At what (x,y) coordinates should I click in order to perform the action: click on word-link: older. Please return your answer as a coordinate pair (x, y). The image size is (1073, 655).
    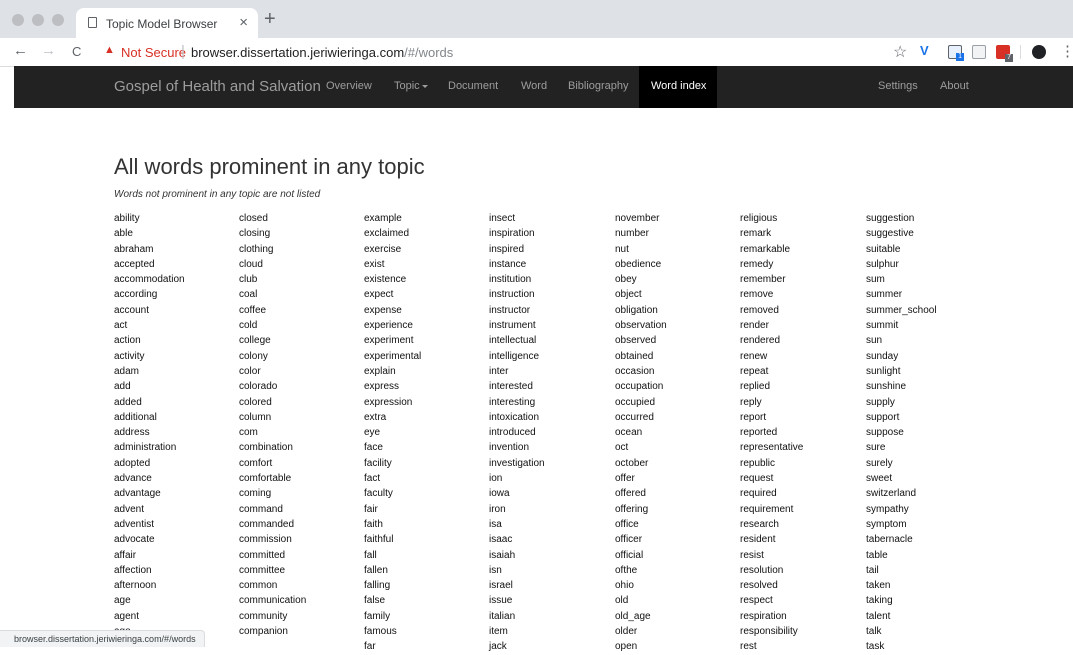
    Looking at the image, I should click on (641, 631).